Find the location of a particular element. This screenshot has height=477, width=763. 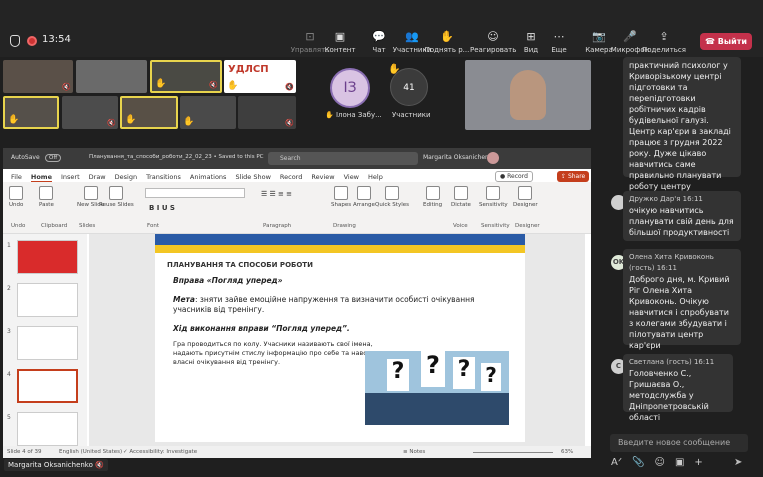

leave-button: ☎ Выйти is located at coordinates (726, 41).